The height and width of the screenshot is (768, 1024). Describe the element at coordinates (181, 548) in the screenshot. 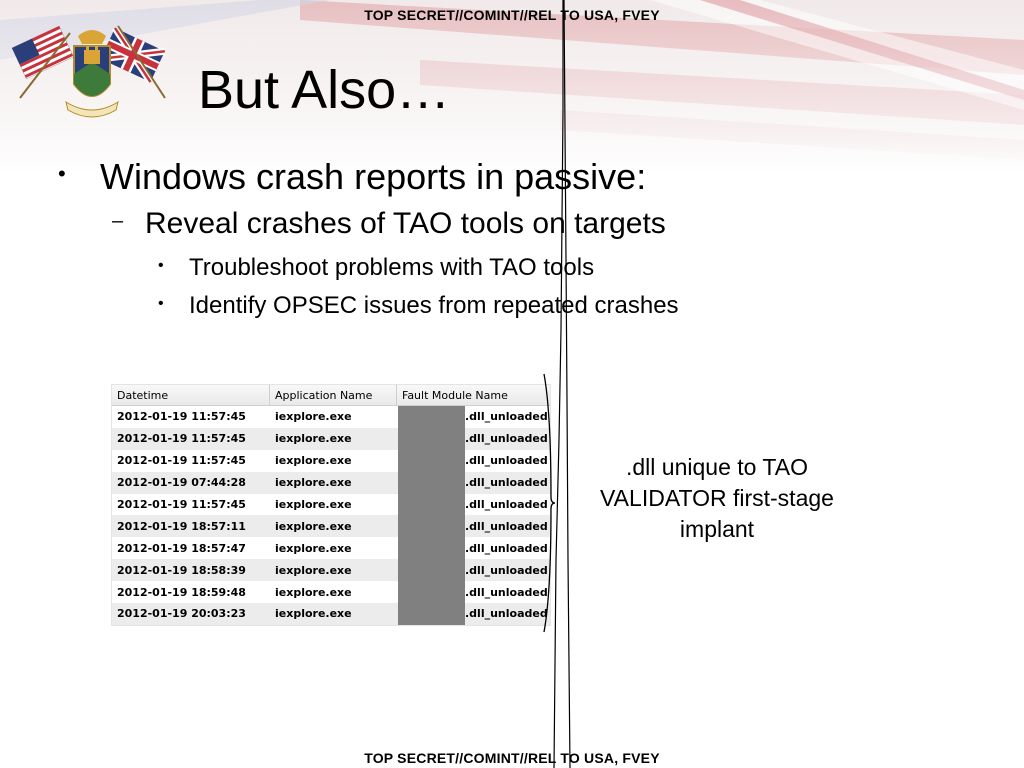

I see `cell-datetime: 2012-01-19 18:57:47` at that location.